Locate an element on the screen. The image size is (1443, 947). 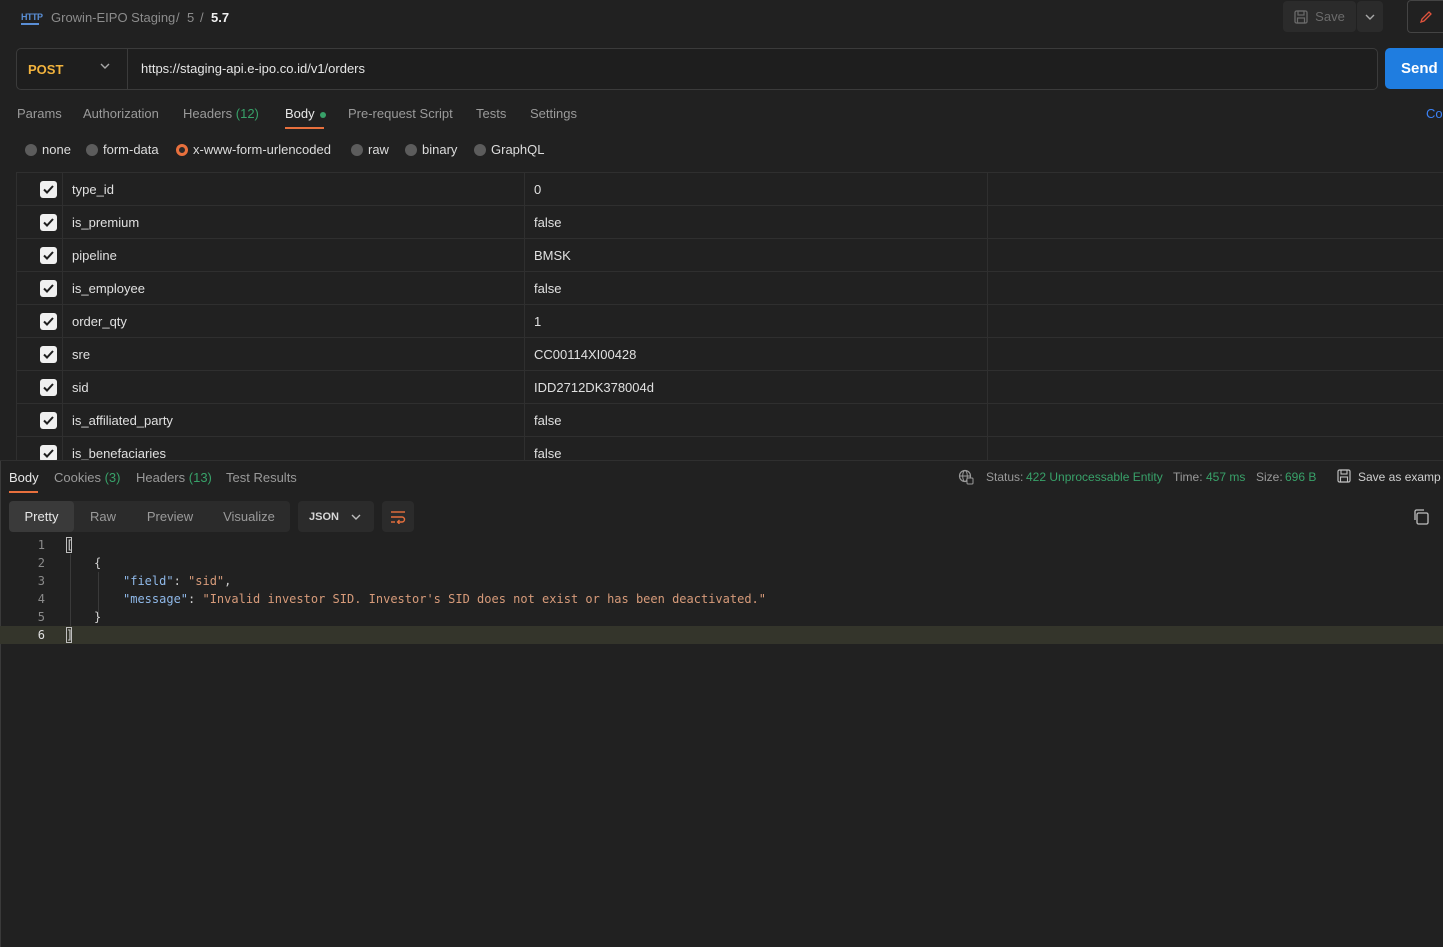
headers-count: (12) is located at coordinates (247, 113).